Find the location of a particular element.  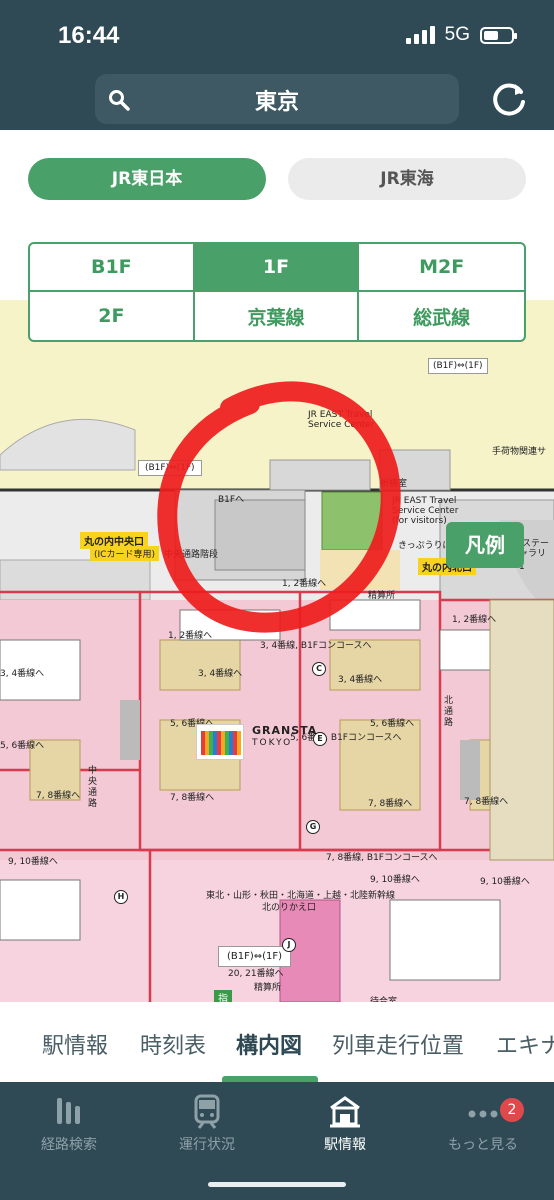

subtab-timetable: 時刻表 is located at coordinates (173, 1044).